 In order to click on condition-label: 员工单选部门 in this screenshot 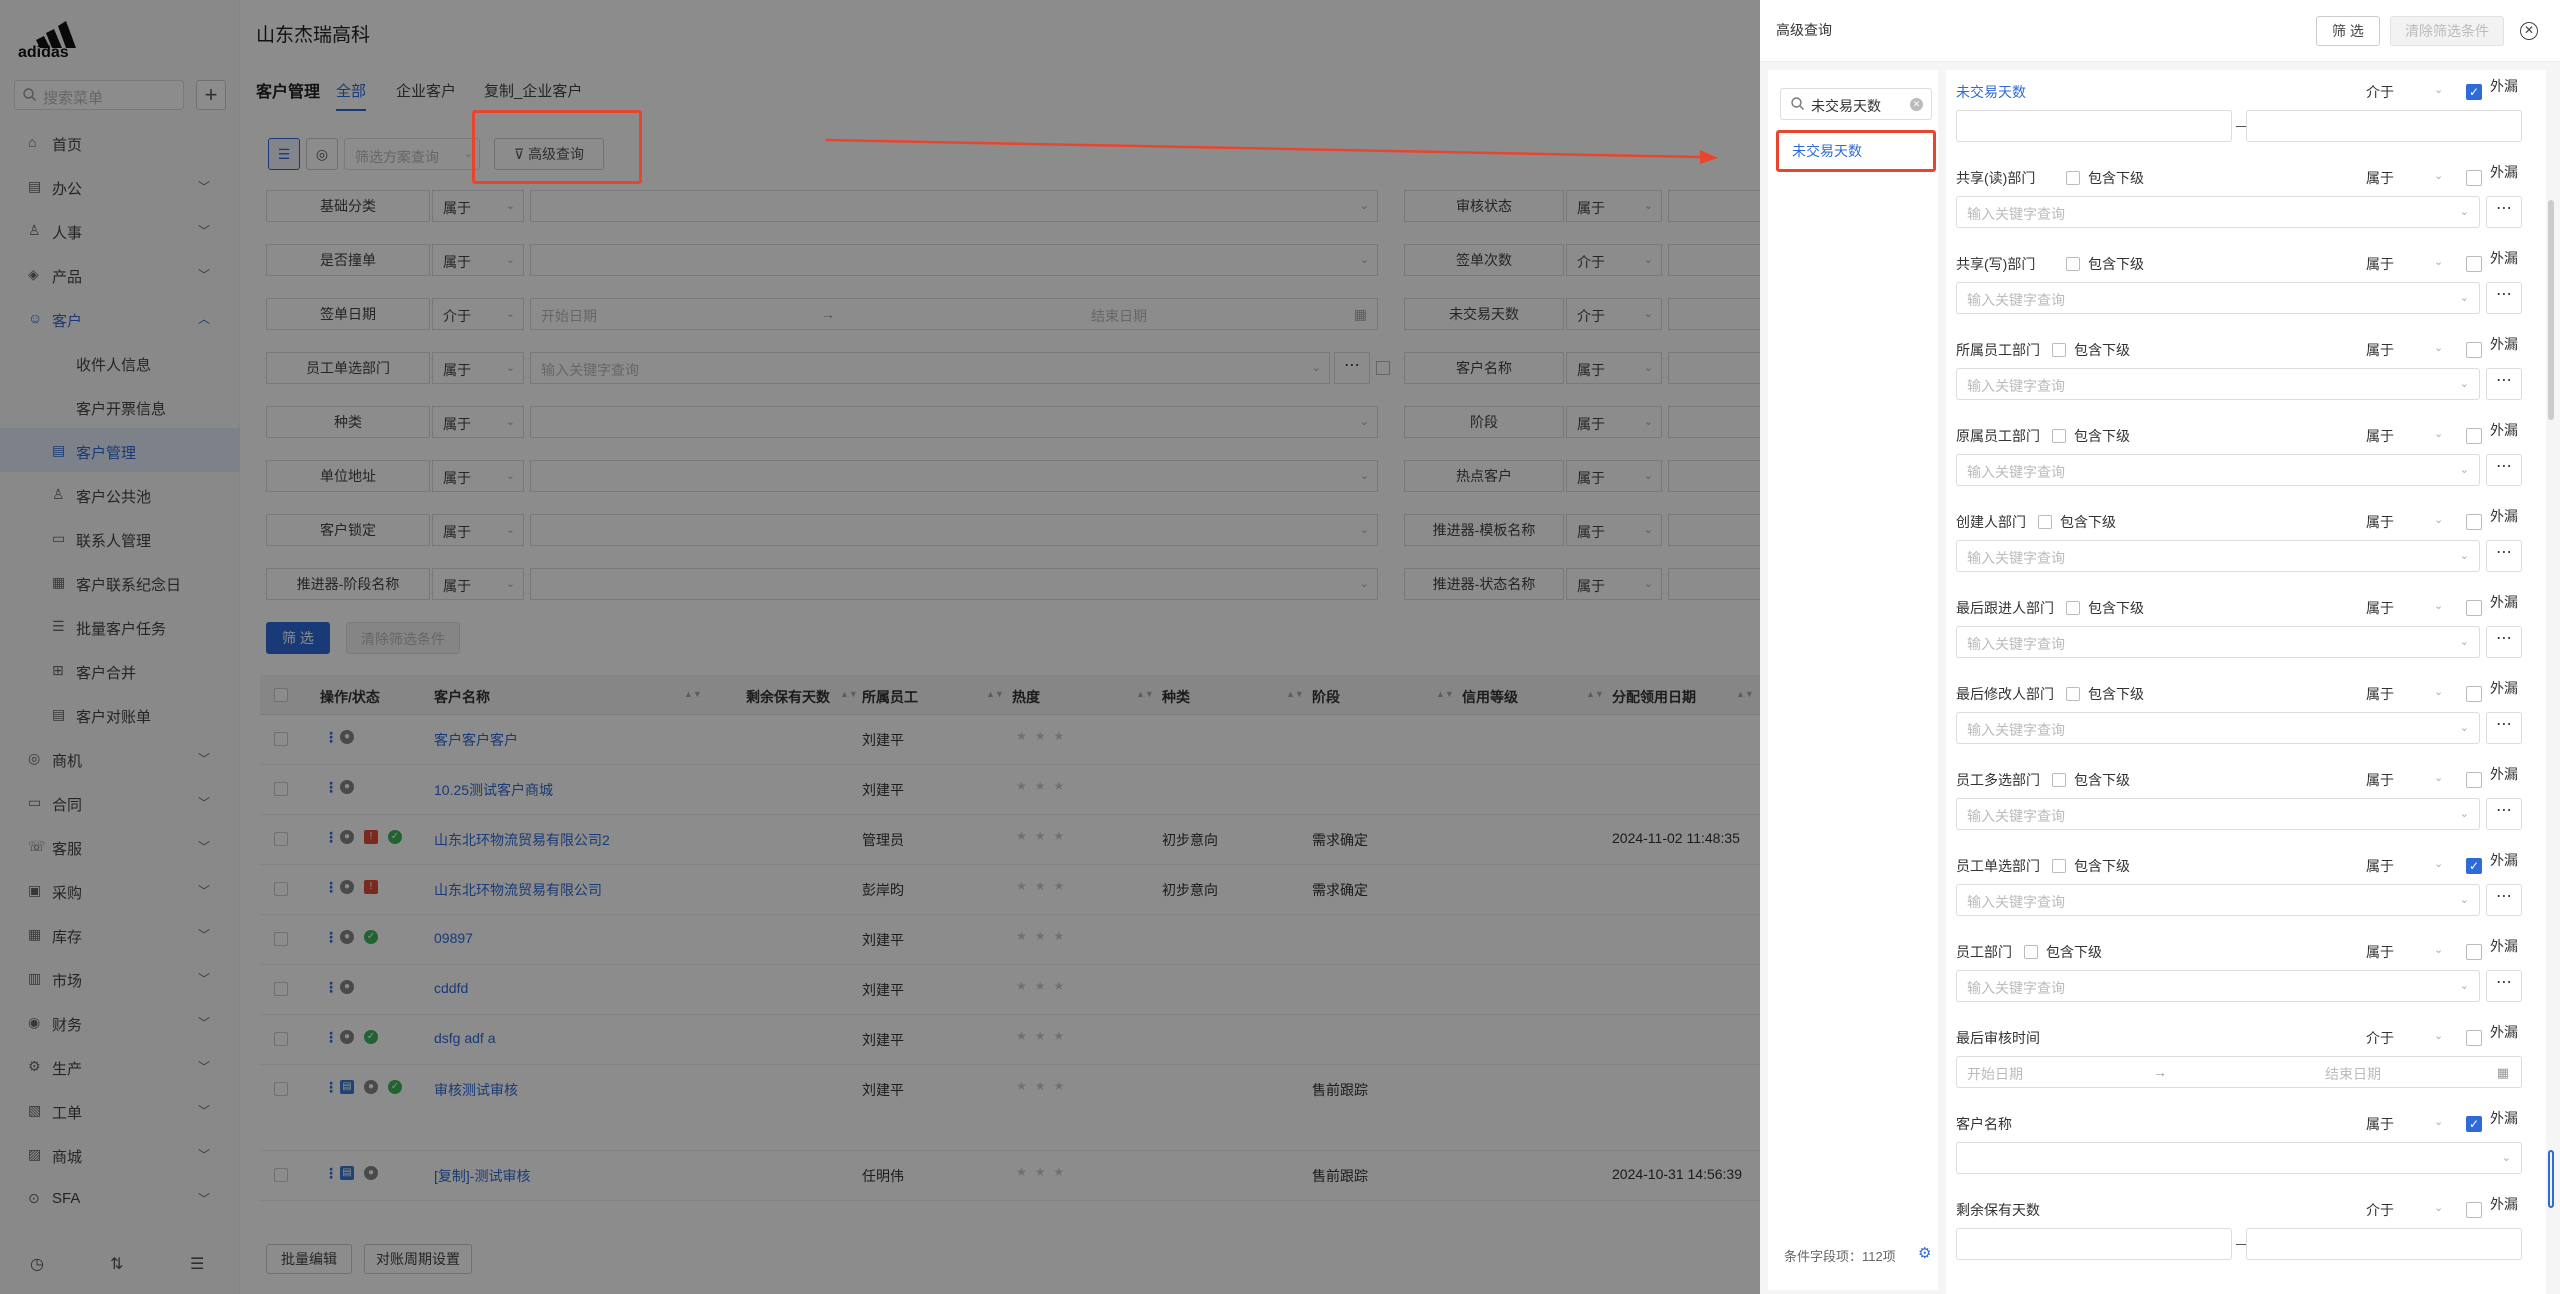, I will do `click(1998, 866)`.